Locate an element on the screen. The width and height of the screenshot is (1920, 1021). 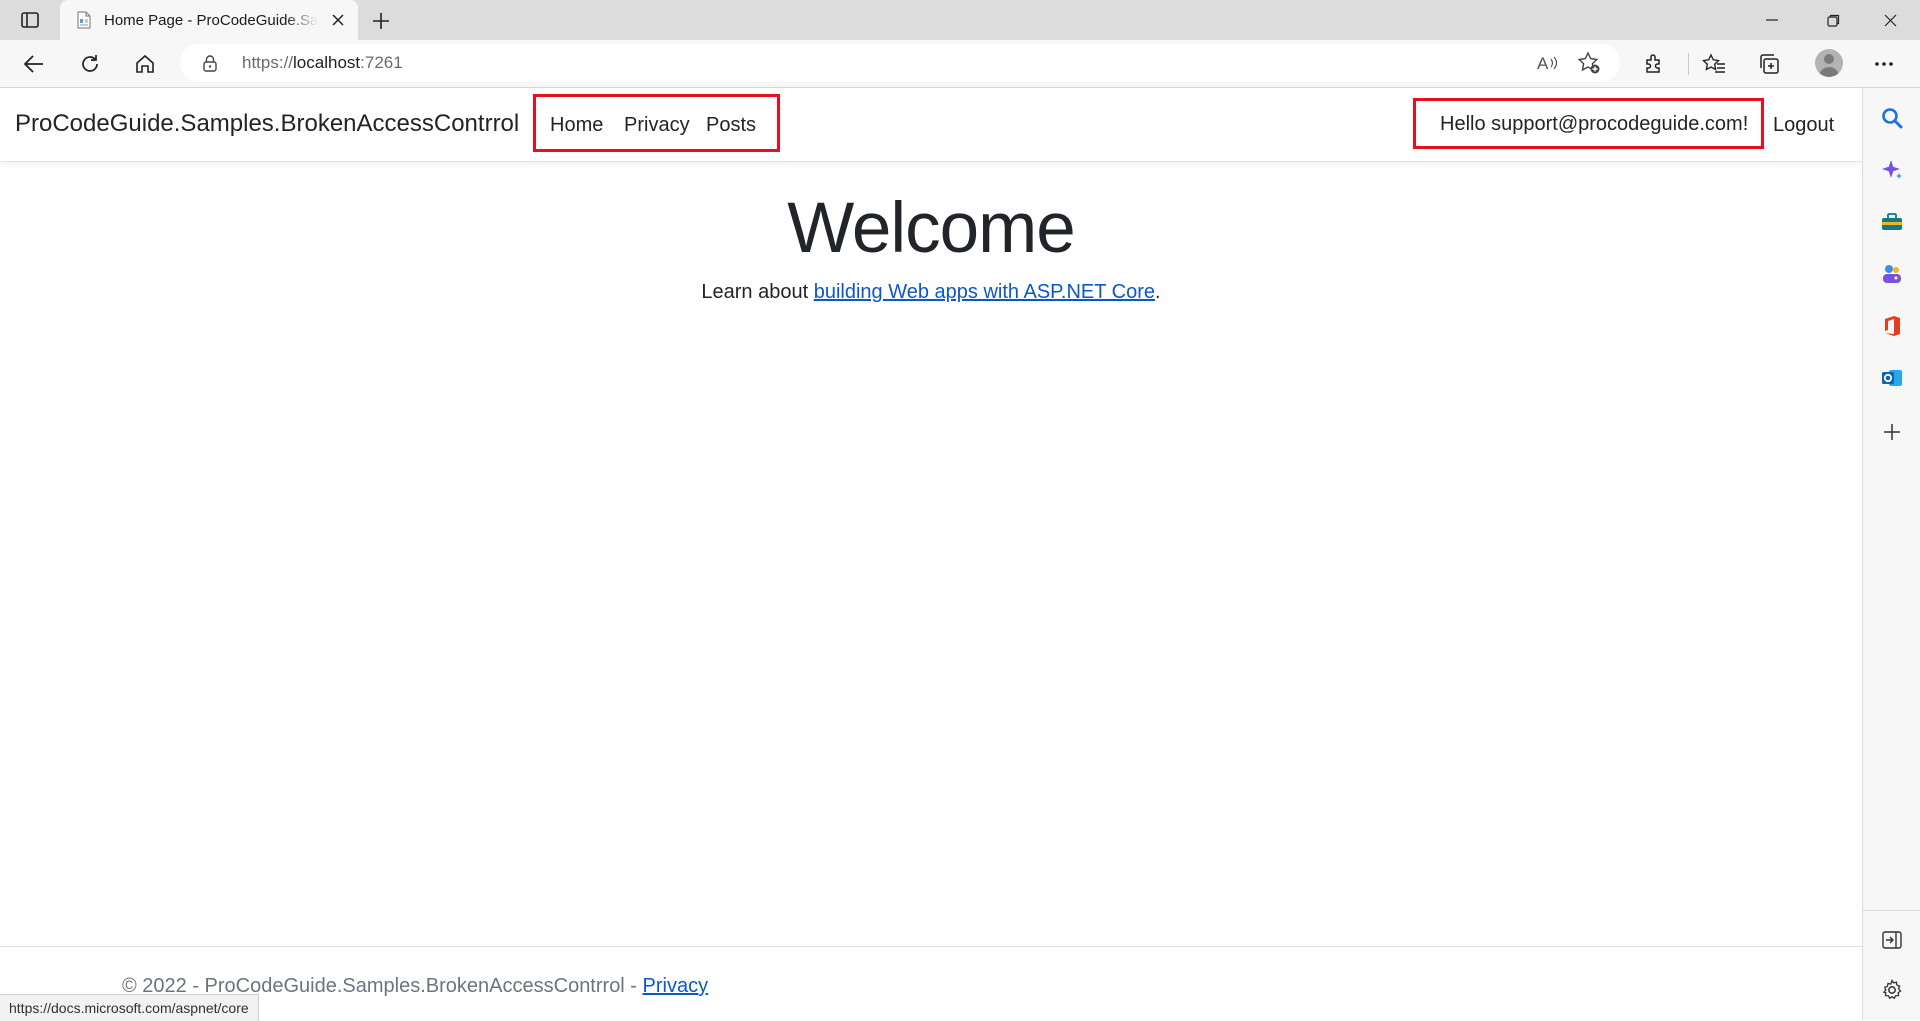
edge-sidebar is located at coordinates (1891, 554).